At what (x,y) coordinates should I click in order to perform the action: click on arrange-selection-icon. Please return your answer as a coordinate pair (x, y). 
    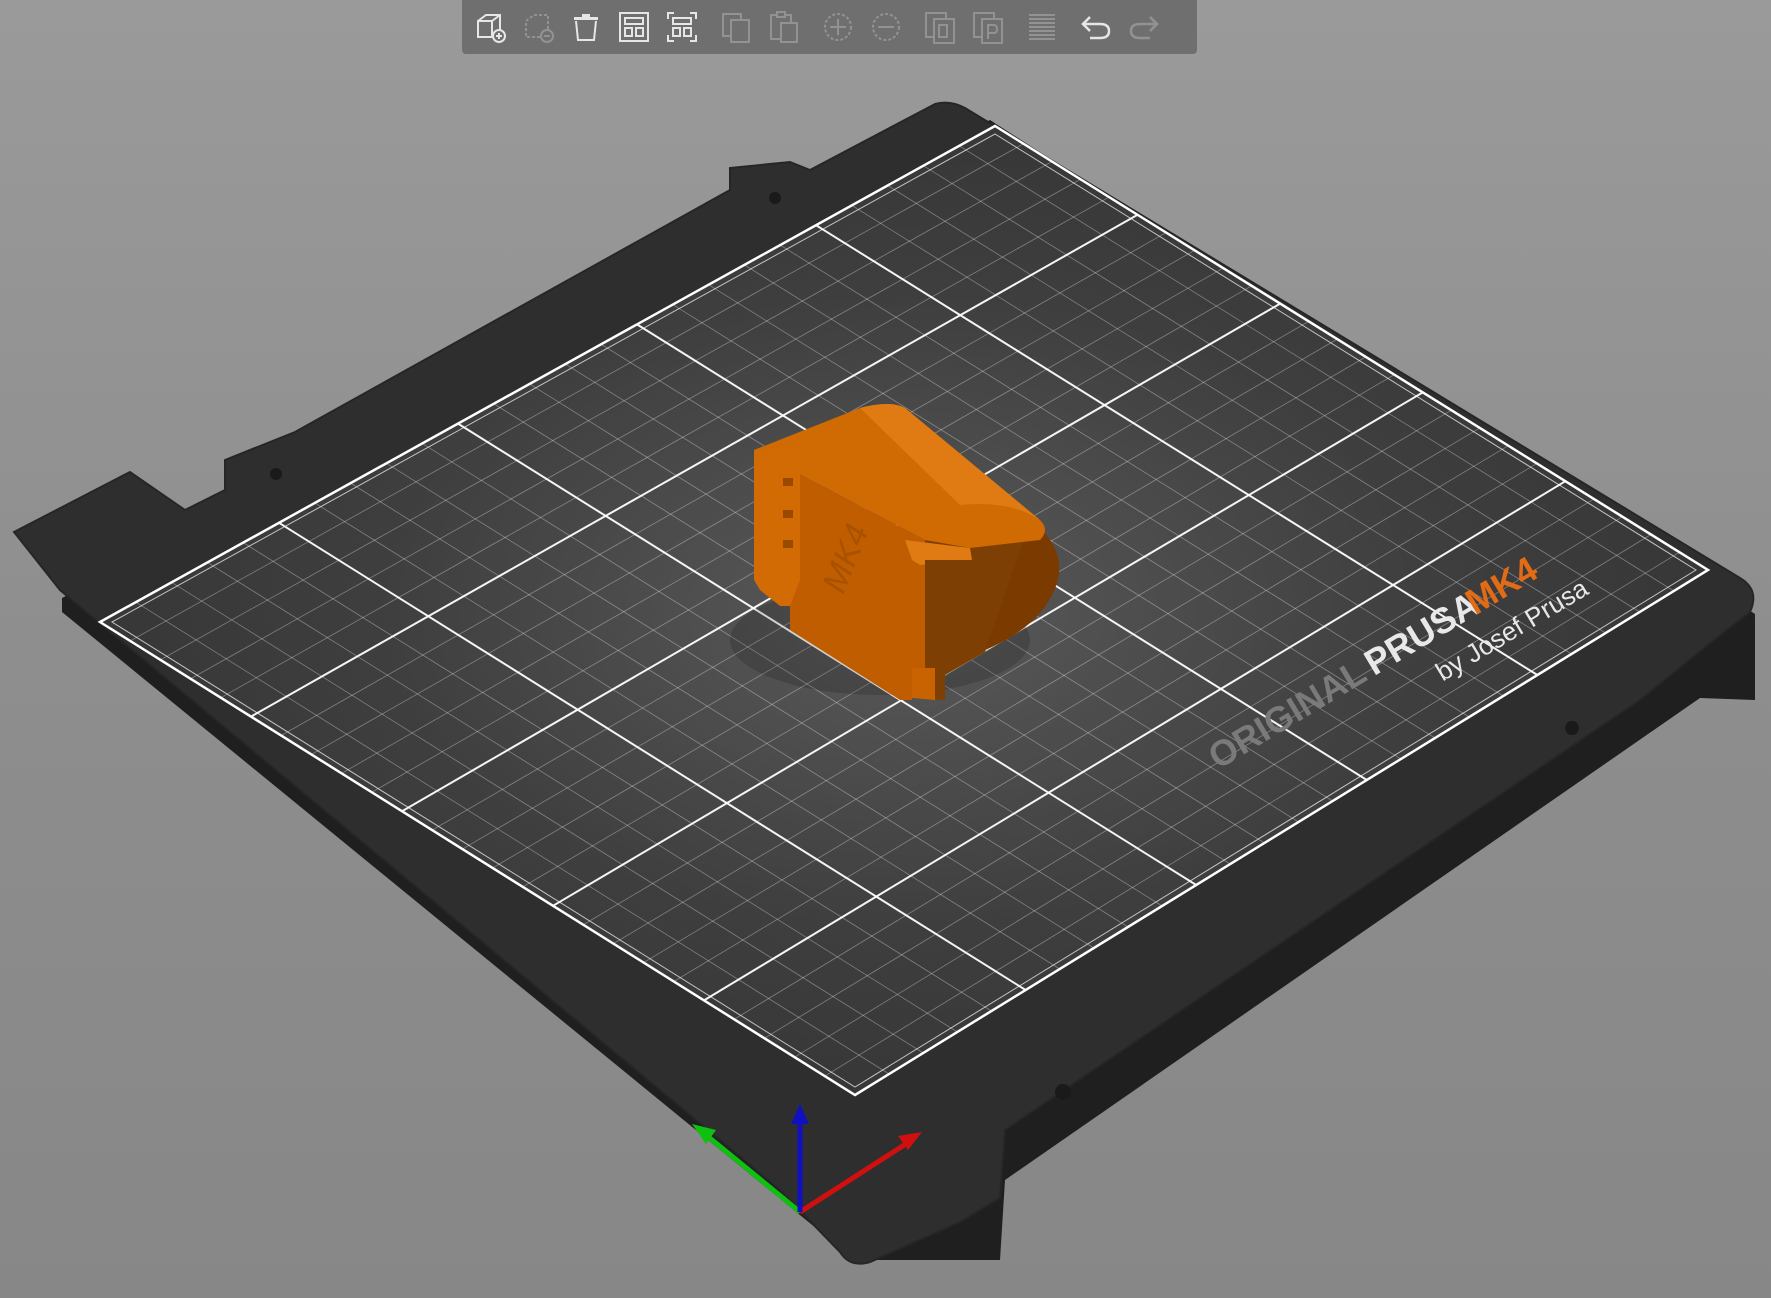
    Looking at the image, I should click on (682, 27).